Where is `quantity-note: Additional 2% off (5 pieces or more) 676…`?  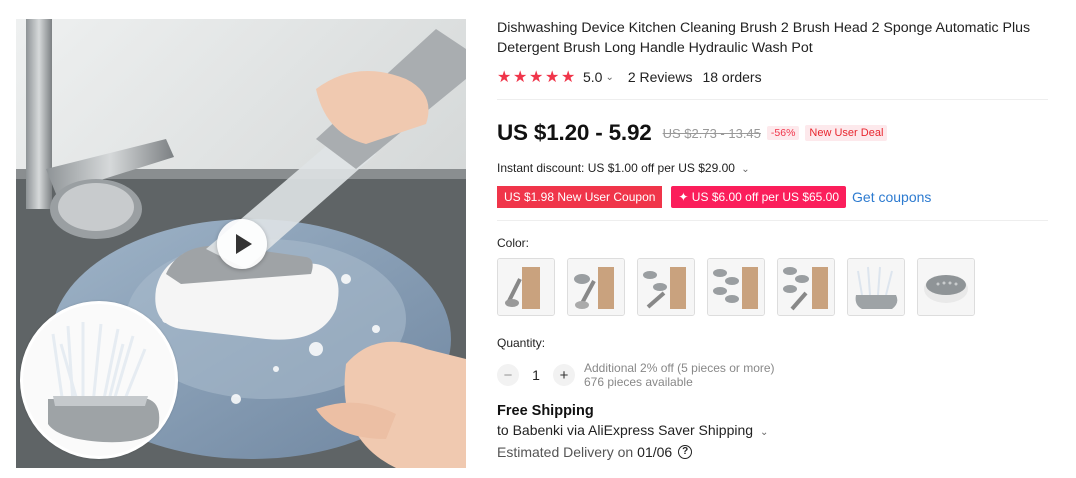 quantity-note: Additional 2% off (5 pieces or more) 676… is located at coordinates (679, 375).